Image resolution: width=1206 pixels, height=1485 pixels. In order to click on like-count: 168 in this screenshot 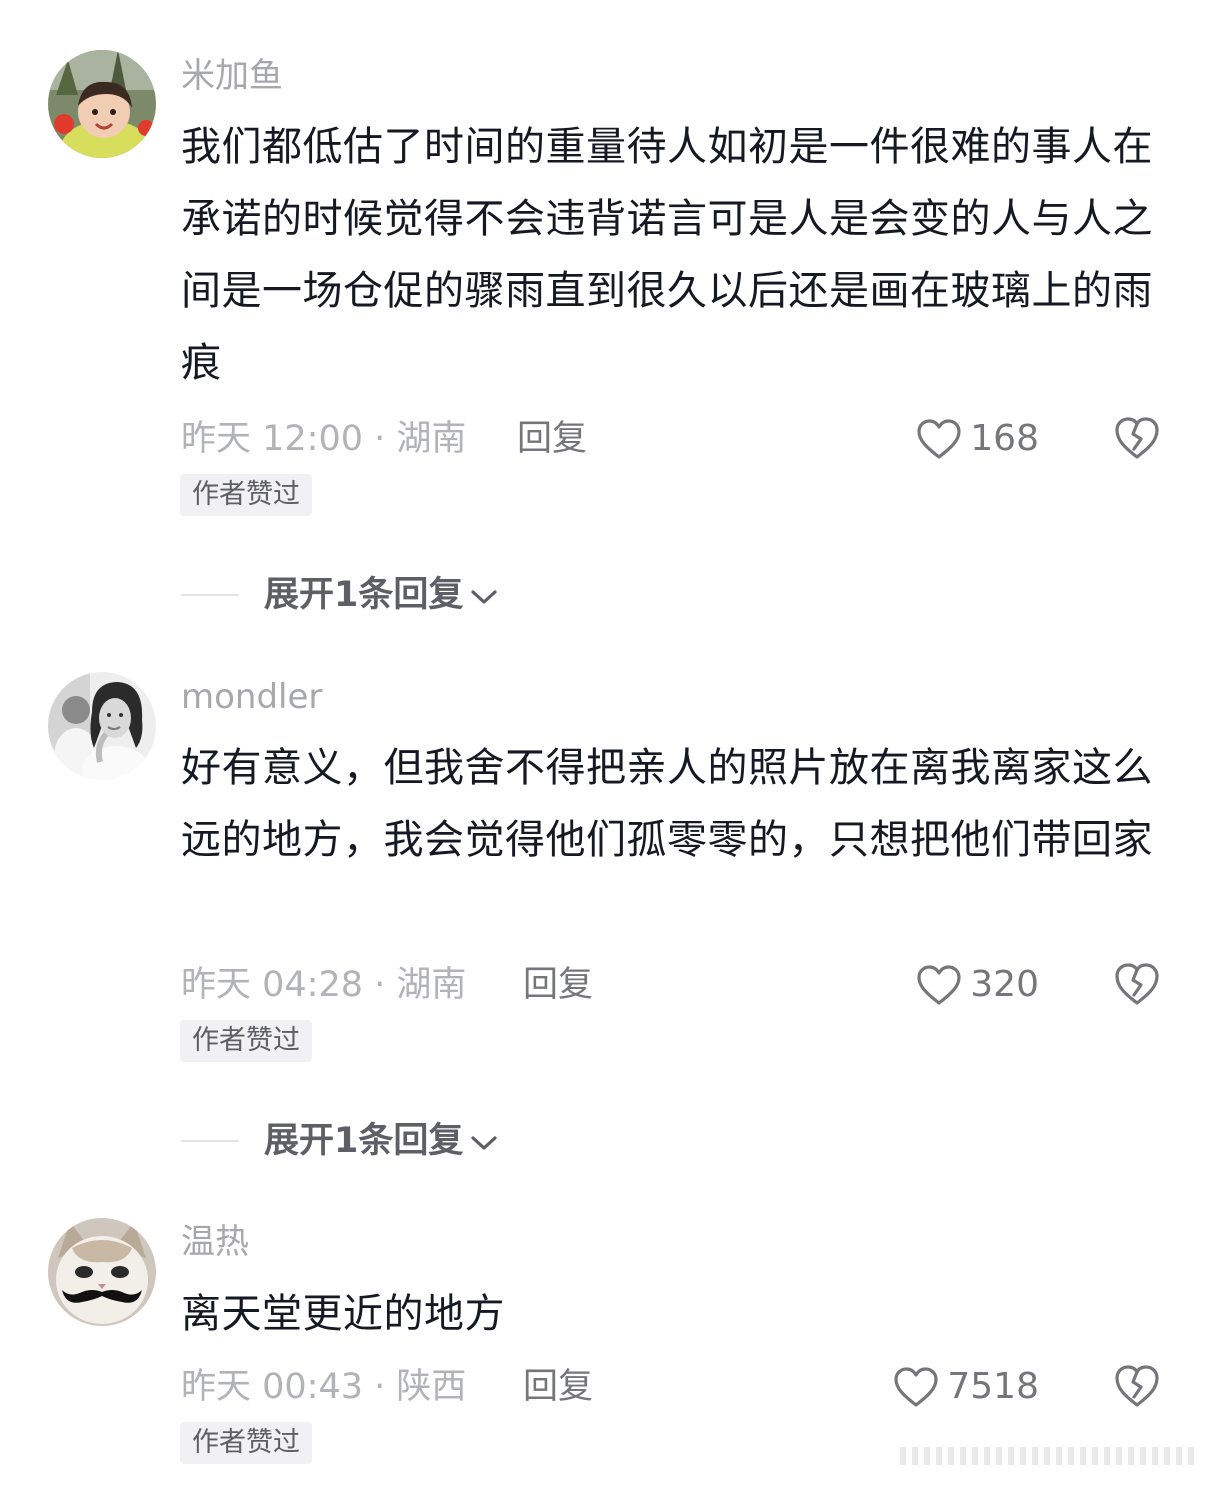, I will do `click(1004, 438)`.